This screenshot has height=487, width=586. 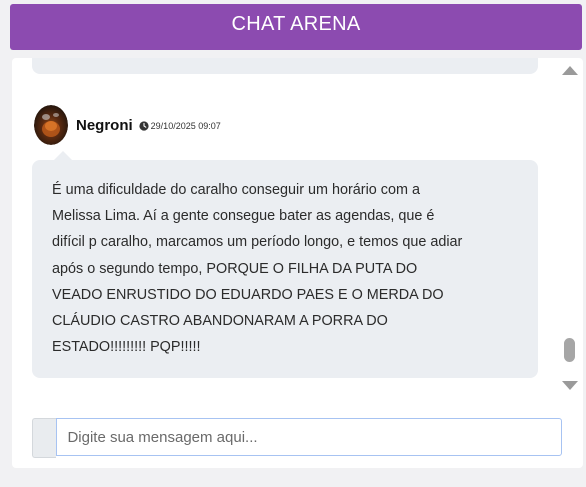 What do you see at coordinates (569, 350) in the screenshot?
I see `scrollbar-thumb` at bounding box center [569, 350].